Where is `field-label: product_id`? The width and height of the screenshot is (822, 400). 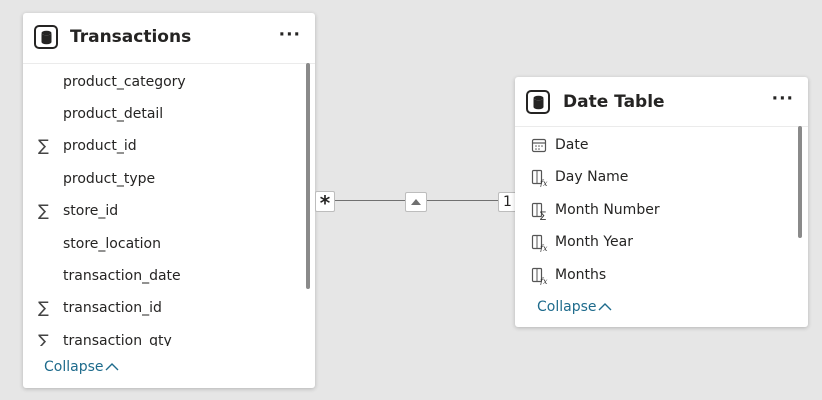
field-label: product_id is located at coordinates (100, 146).